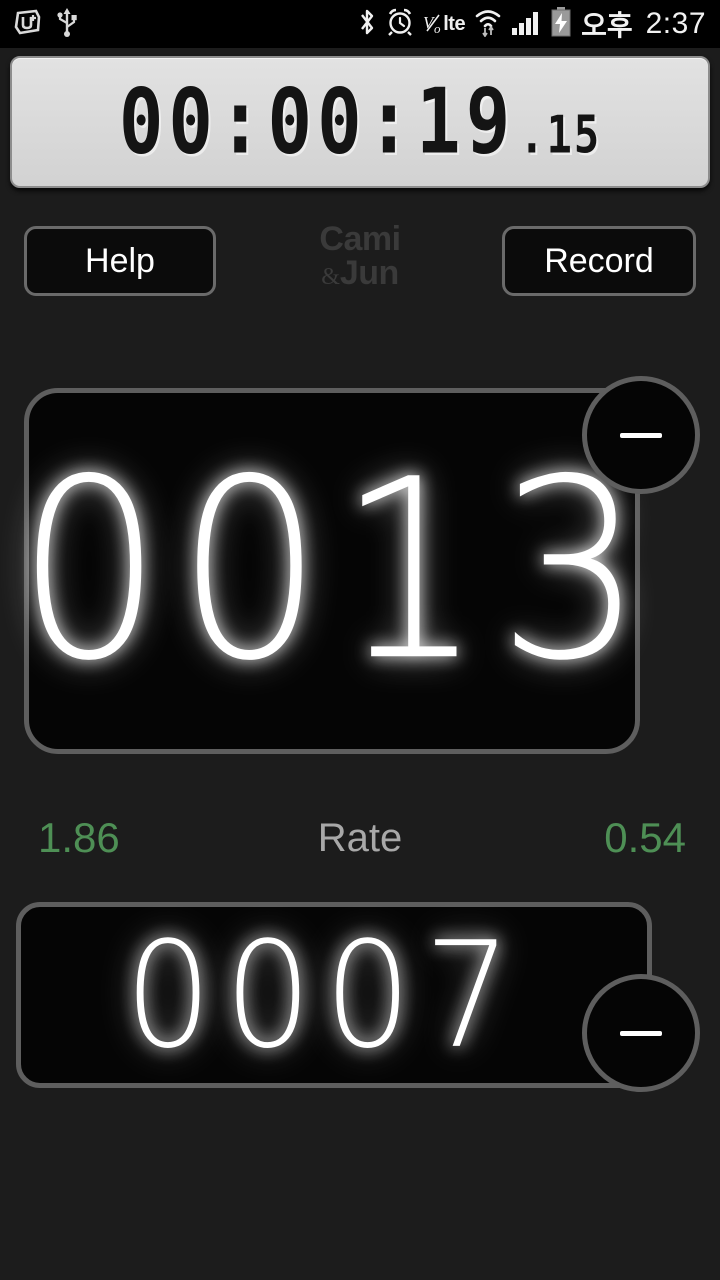  What do you see at coordinates (607, 25) in the screenshot?
I see `status-bar-ampm: 오후` at bounding box center [607, 25].